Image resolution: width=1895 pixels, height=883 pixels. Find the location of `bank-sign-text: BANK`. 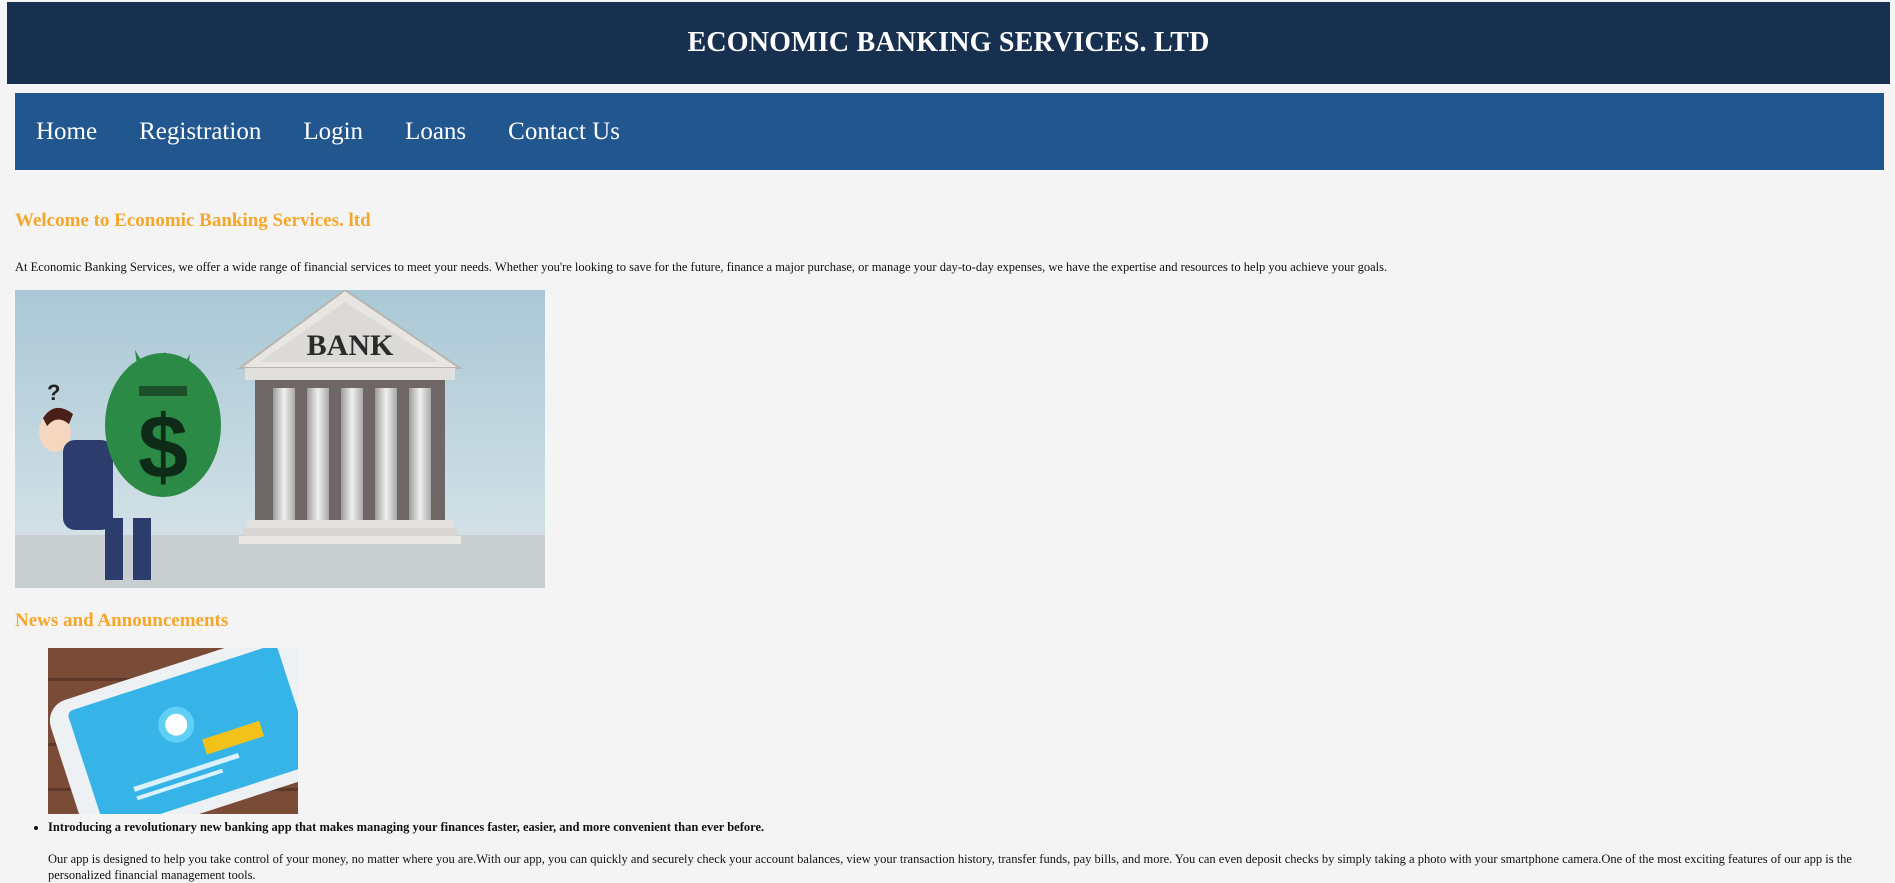

bank-sign-text: BANK is located at coordinates (350, 345).